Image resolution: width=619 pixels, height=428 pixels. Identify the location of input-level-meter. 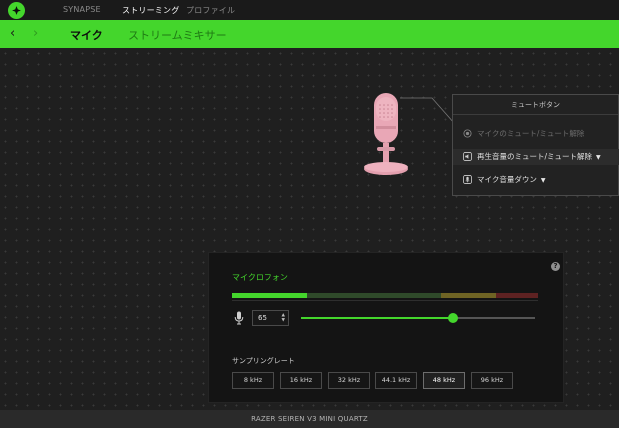
(385, 295).